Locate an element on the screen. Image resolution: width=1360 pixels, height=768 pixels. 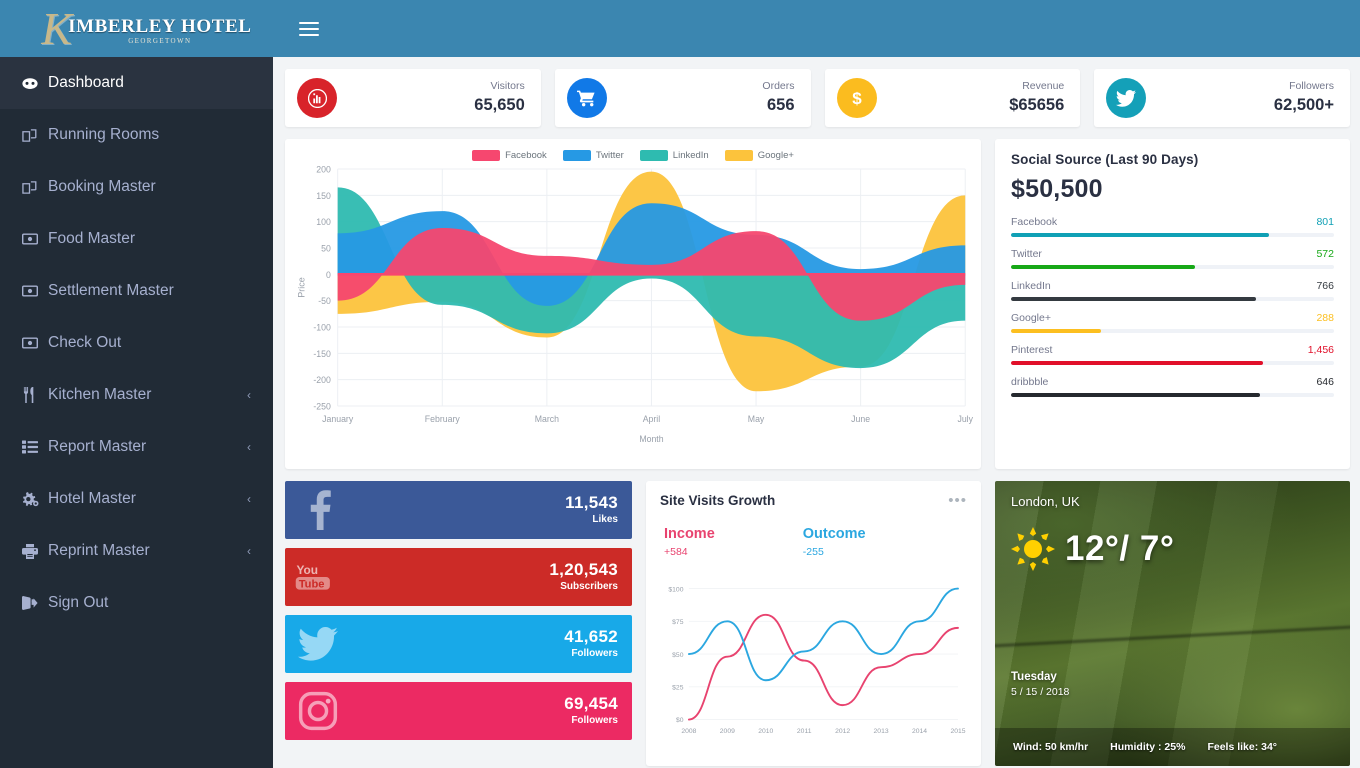
legend-item-twitter: Twitter is located at coordinates (593, 155).